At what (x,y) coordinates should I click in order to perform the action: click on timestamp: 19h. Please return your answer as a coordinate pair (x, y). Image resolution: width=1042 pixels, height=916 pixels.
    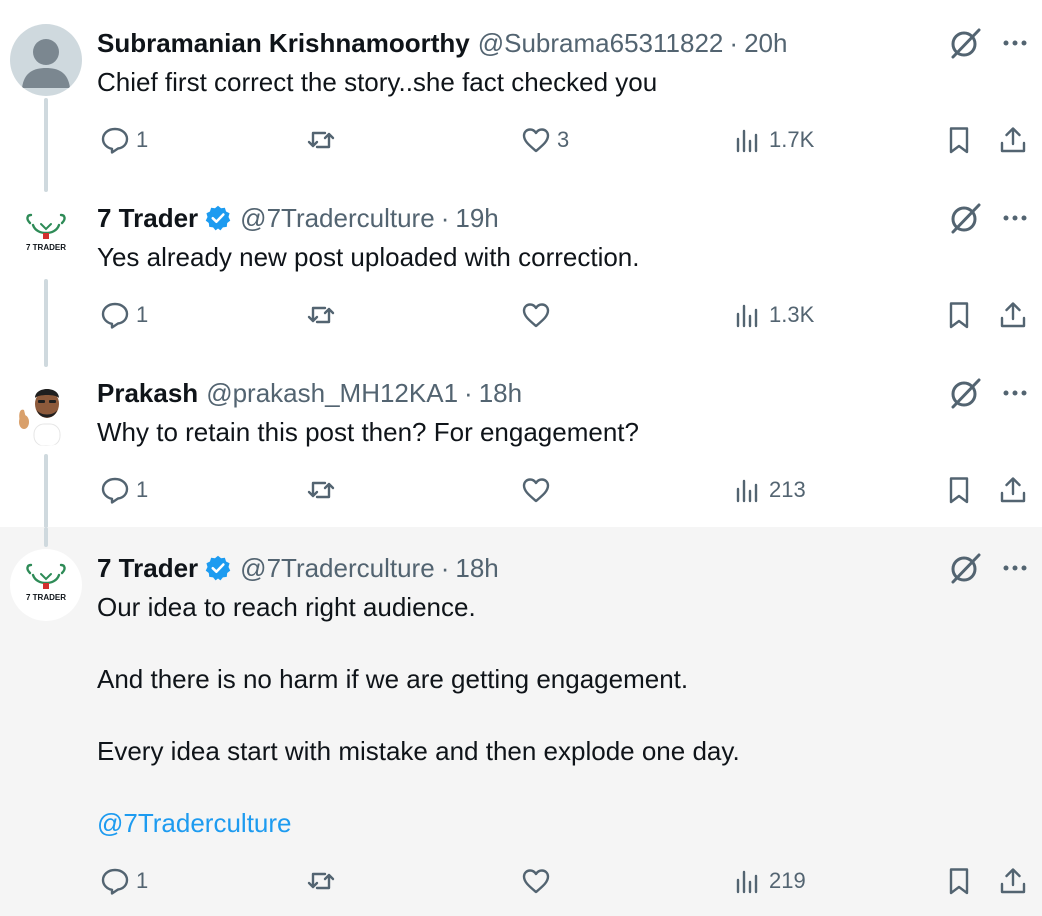
    Looking at the image, I should click on (476, 218).